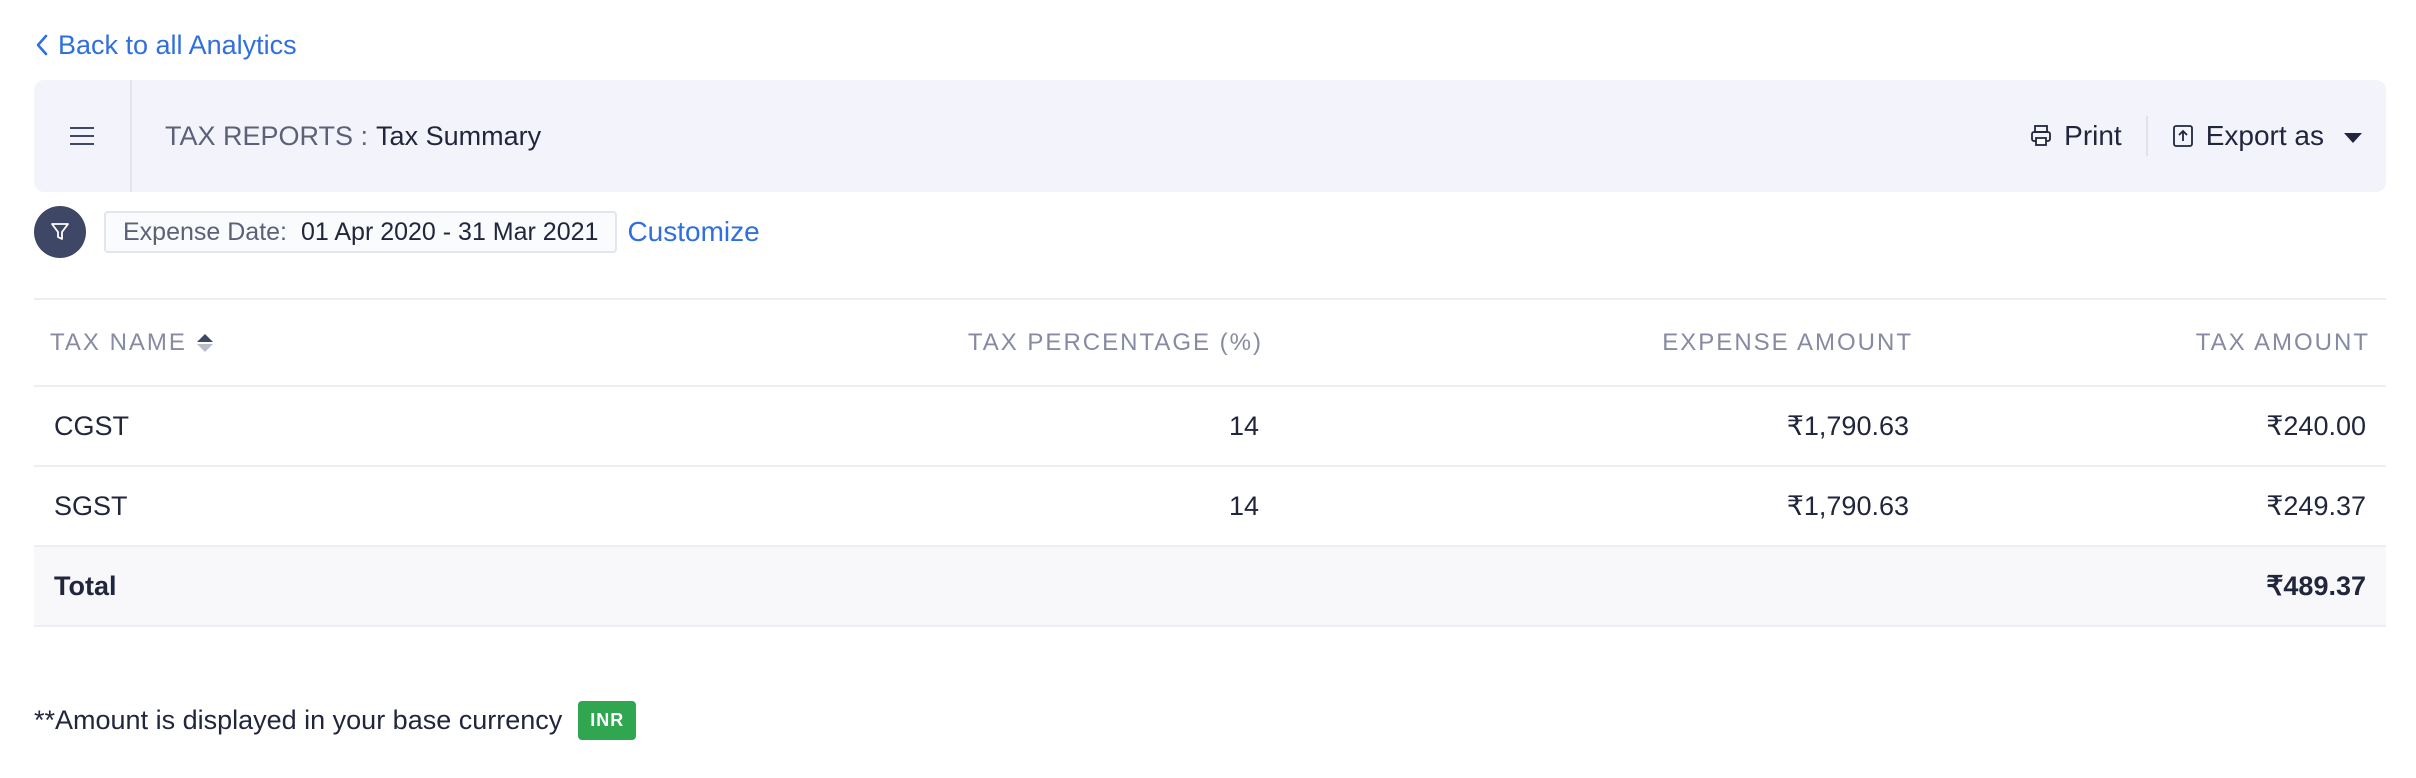 This screenshot has width=2416, height=778. I want to click on table-row: SGST 14 ₹1,790.63 ₹249.37, so click(1210, 506).